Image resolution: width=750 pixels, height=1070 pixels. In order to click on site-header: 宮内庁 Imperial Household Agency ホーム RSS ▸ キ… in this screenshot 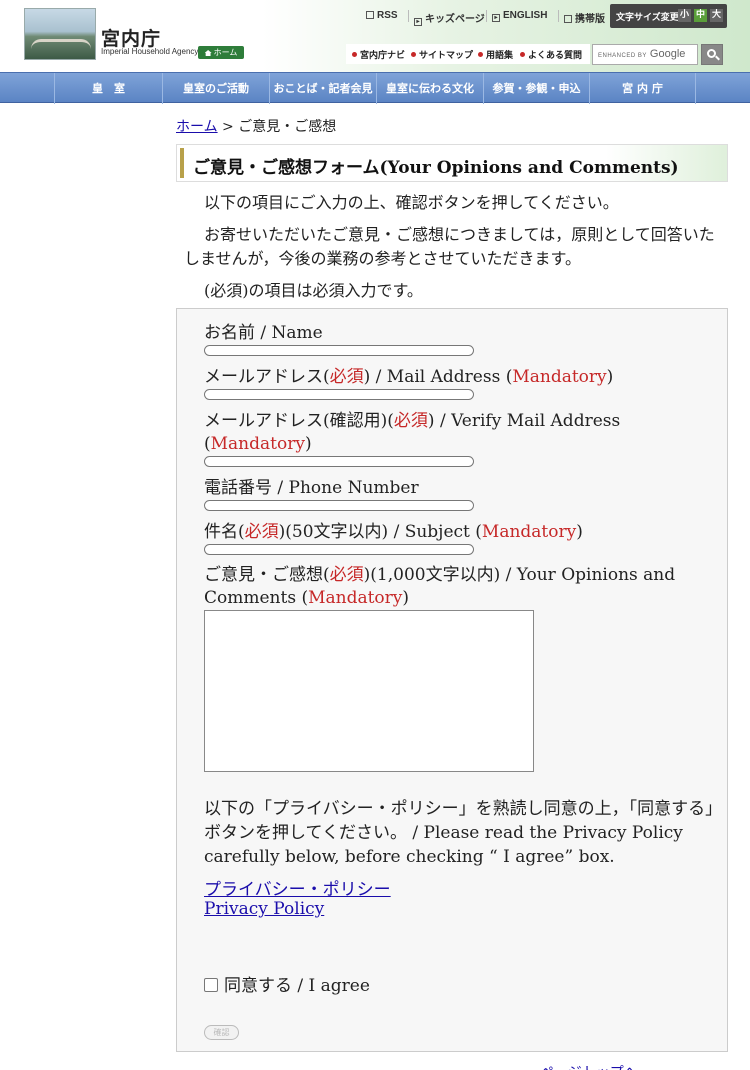, I will do `click(375, 36)`.